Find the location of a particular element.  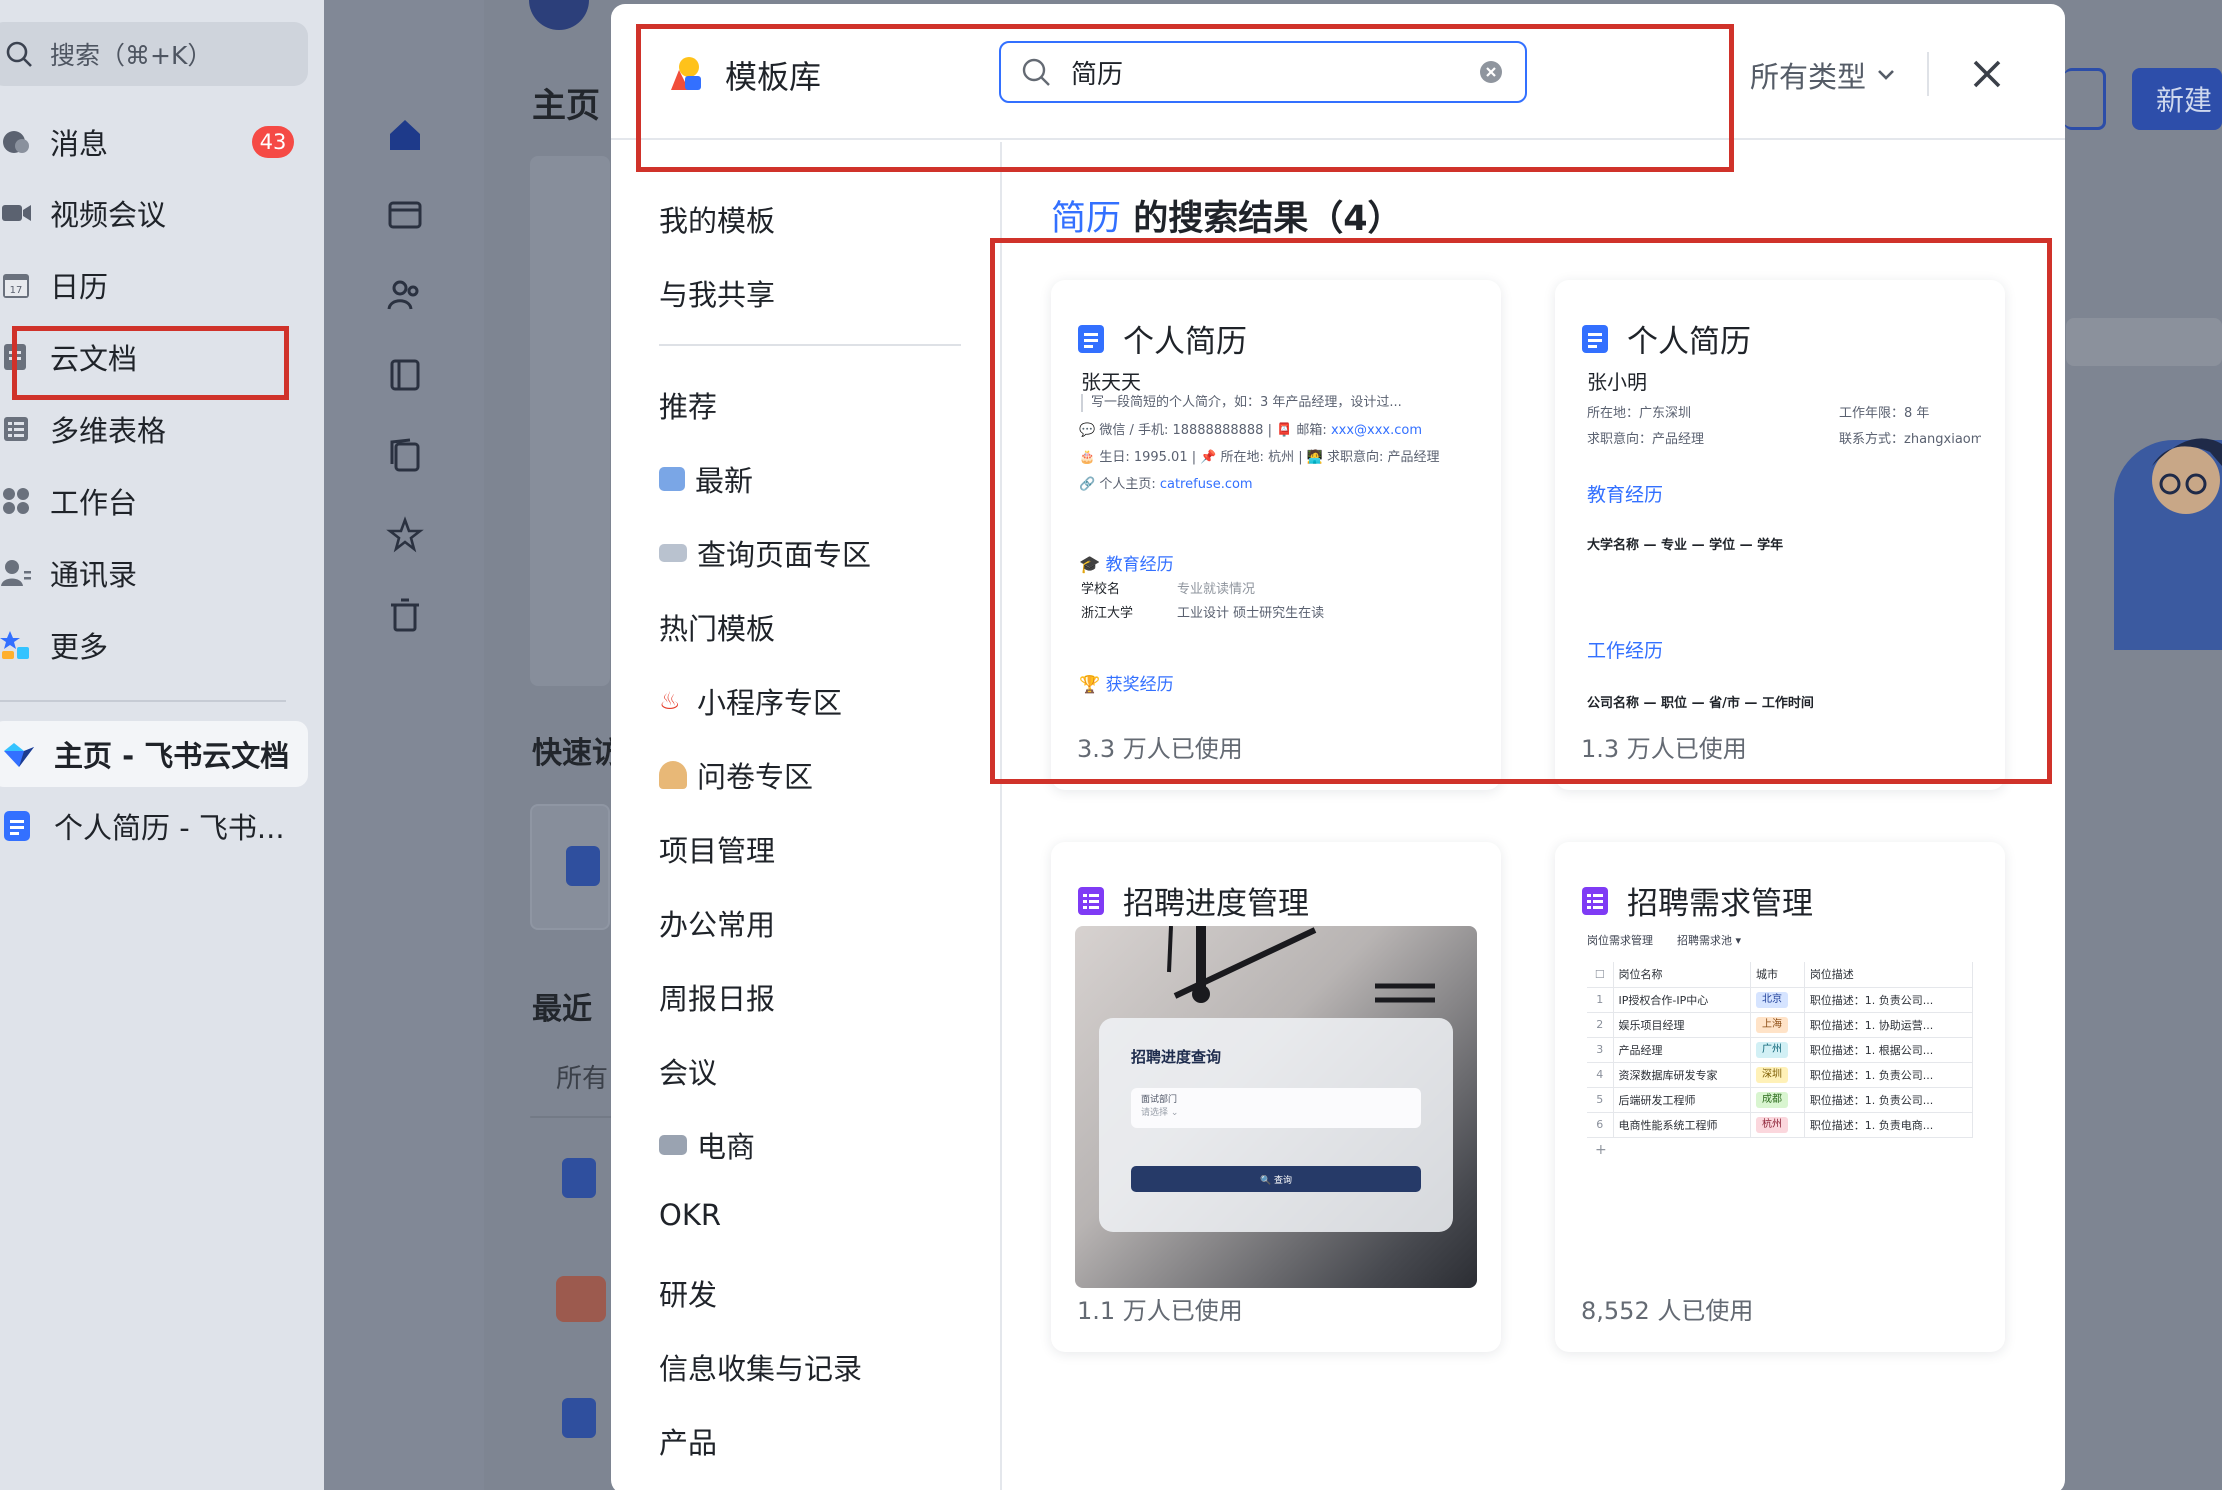

results-keyword: 简历 is located at coordinates (1086, 219).